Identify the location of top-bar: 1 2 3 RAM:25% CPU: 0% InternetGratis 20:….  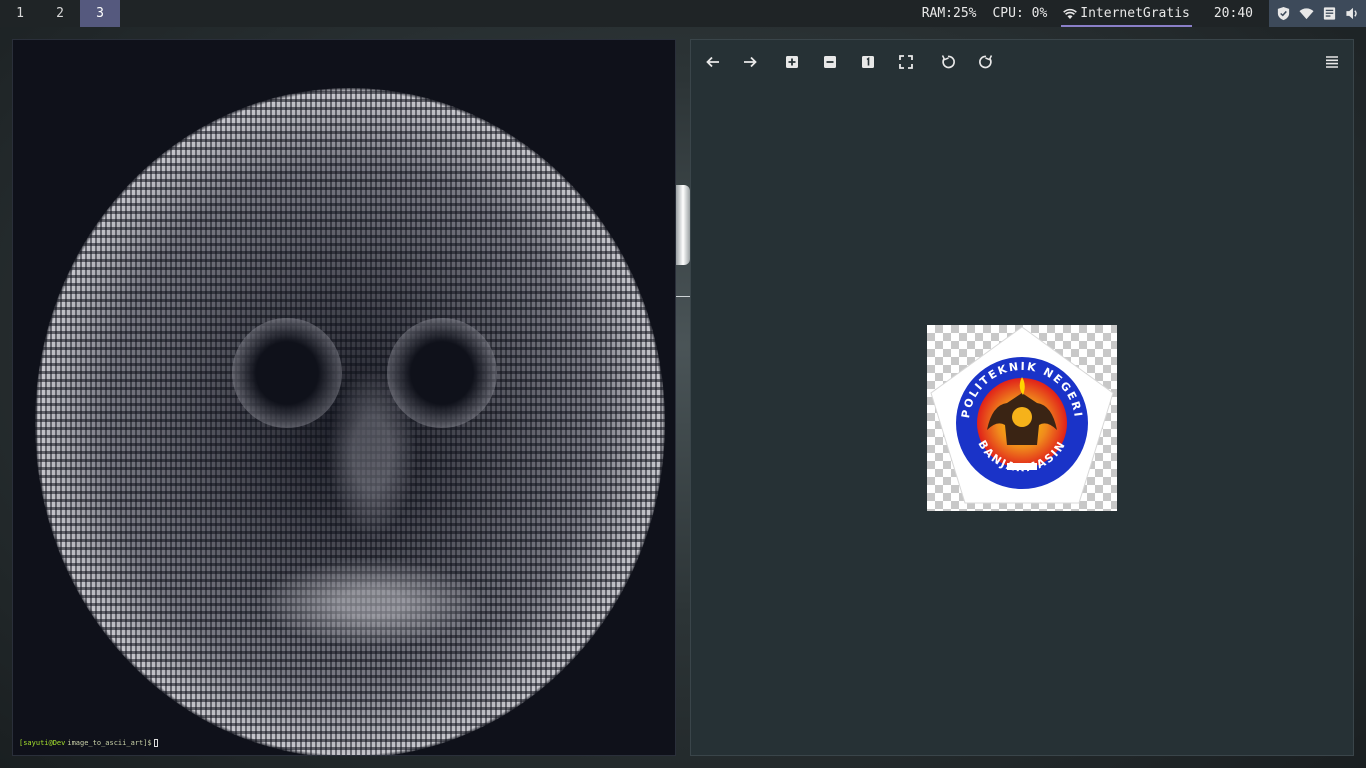
(683, 13).